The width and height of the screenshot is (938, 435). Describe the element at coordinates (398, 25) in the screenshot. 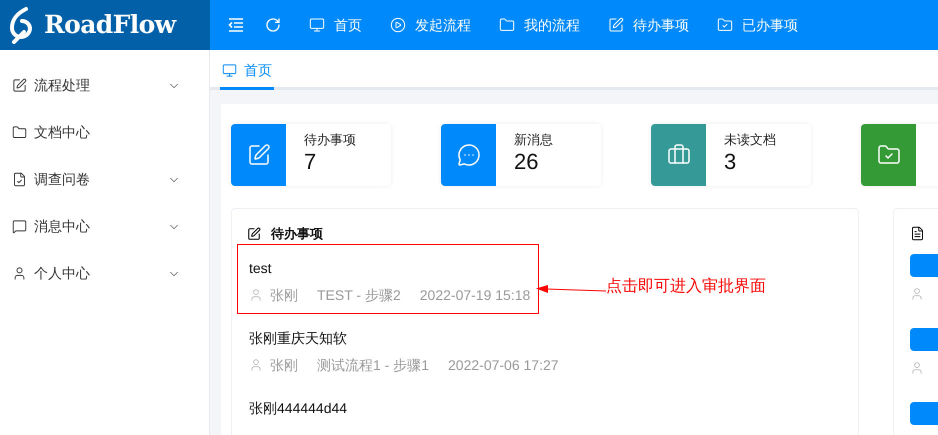

I see `play-icon` at that location.